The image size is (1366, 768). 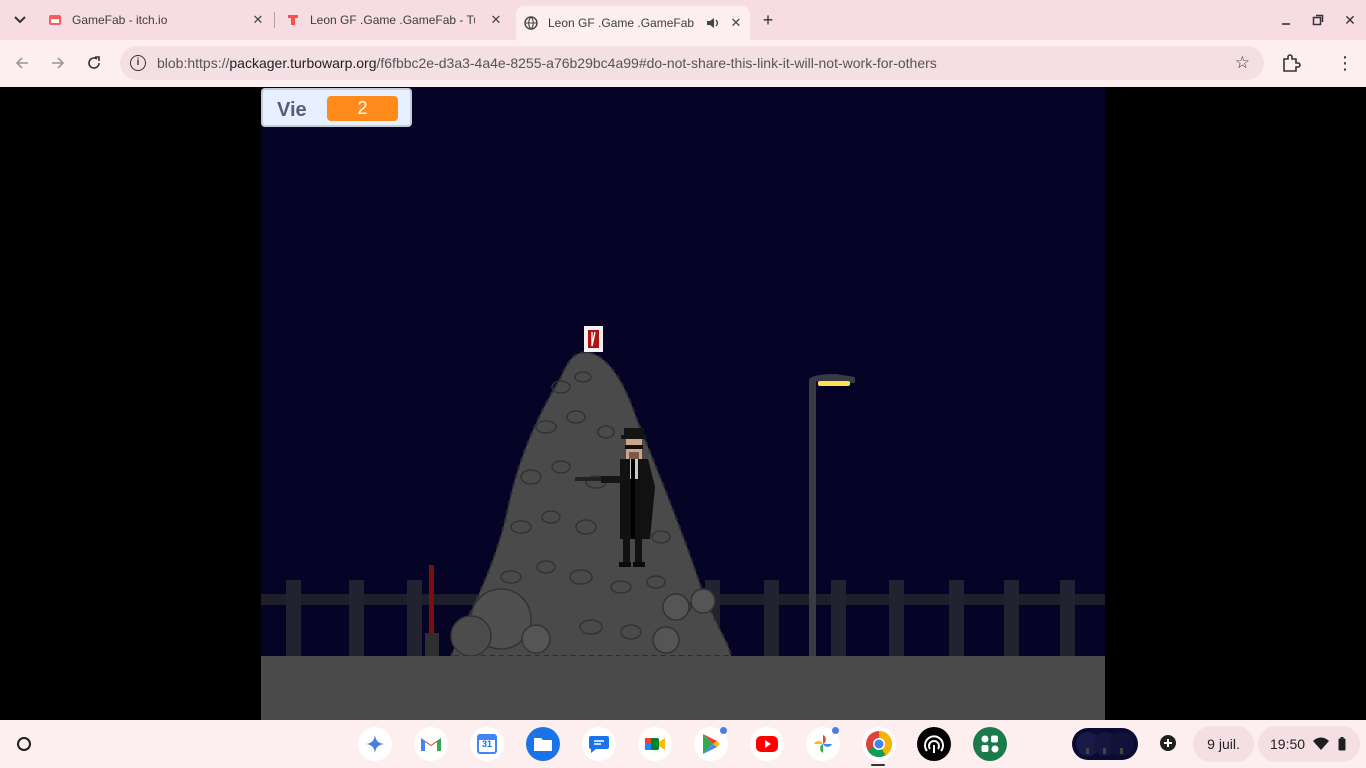 What do you see at coordinates (543, 744) in the screenshot?
I see `files-icon` at bounding box center [543, 744].